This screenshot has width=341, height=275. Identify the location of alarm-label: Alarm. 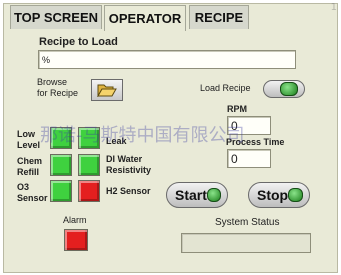
(75, 220).